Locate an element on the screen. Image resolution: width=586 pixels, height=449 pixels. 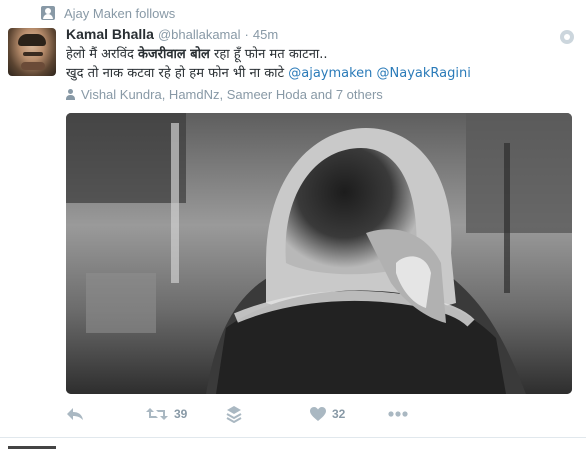
avatar is located at coordinates (32, 52).